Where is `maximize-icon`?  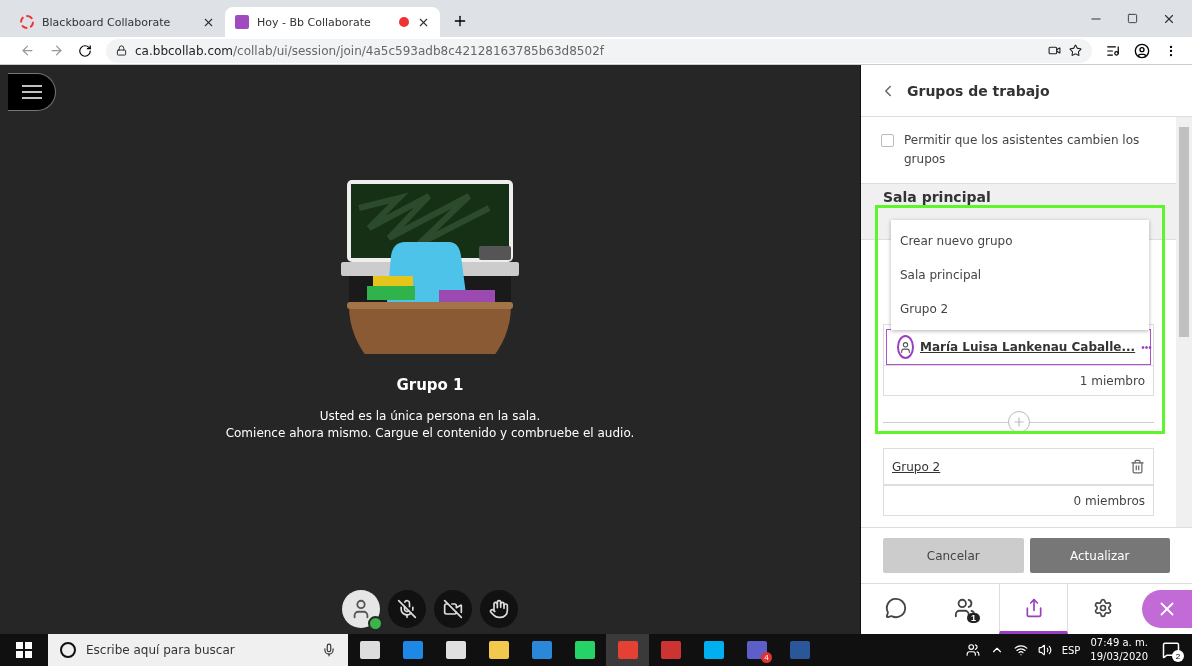
maximize-icon is located at coordinates (1132, 18).